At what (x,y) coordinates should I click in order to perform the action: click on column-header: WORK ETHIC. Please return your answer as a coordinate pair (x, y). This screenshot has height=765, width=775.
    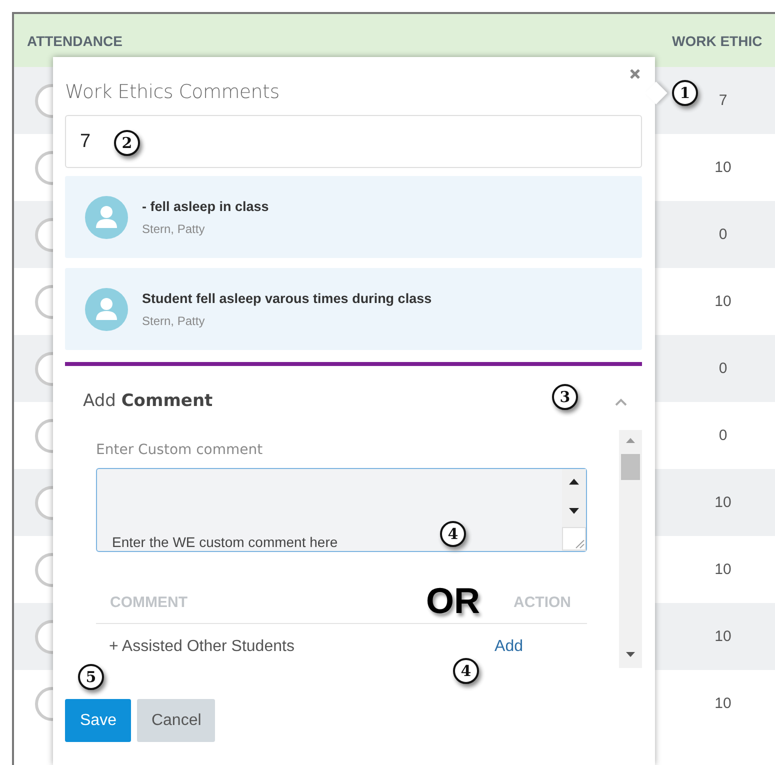
    Looking at the image, I should click on (718, 40).